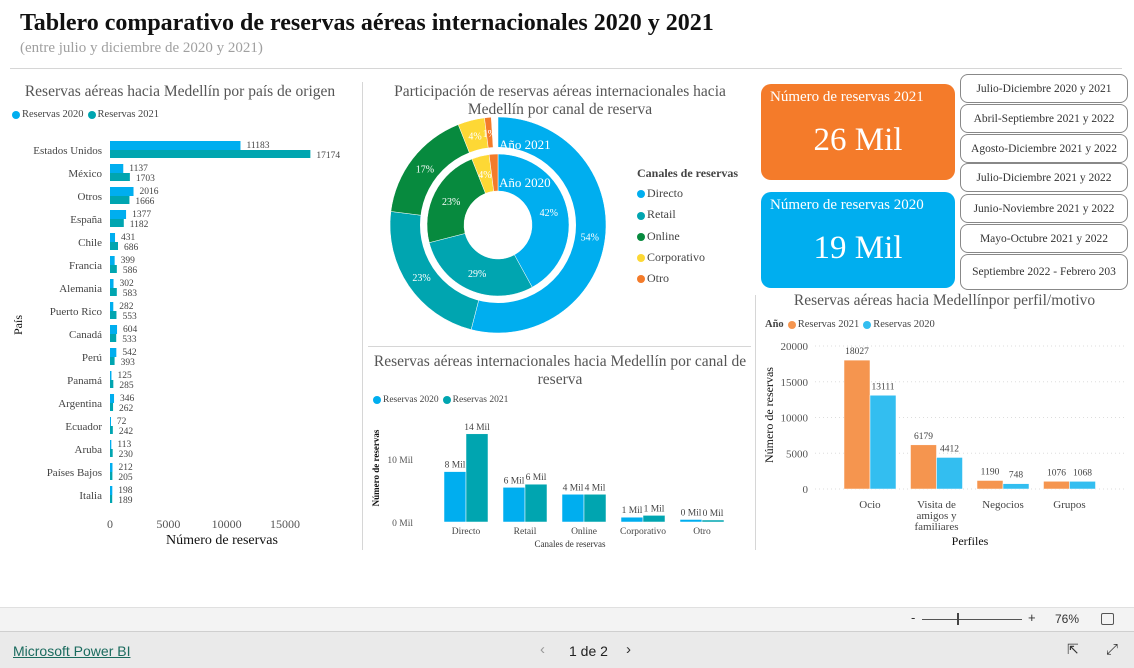 This screenshot has height=668, width=1134. Describe the element at coordinates (1044, 272) in the screenshot. I see `period-button: Septiembre 2022 - Febrero 203` at that location.